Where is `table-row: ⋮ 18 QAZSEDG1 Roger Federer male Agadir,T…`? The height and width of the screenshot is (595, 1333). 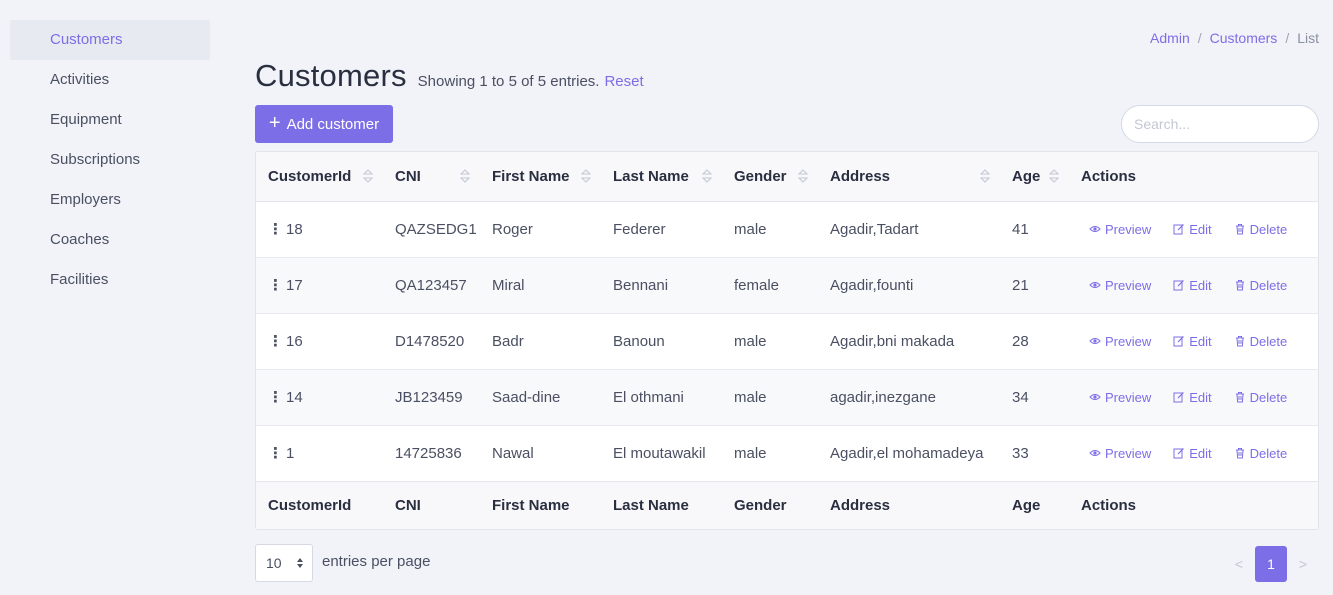
table-row: ⋮ 18 QAZSEDG1 Roger Federer male Agadir,T… is located at coordinates (787, 229).